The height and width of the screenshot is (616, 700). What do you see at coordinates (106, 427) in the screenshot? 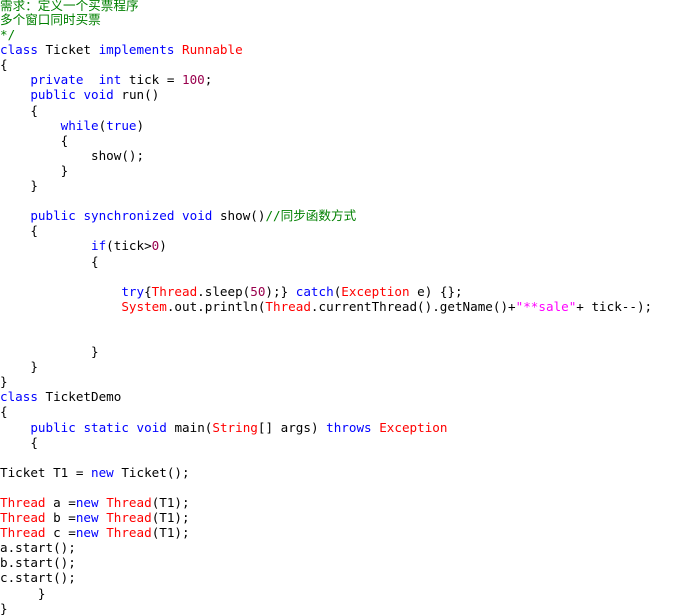
I see `code-token-kw: static` at bounding box center [106, 427].